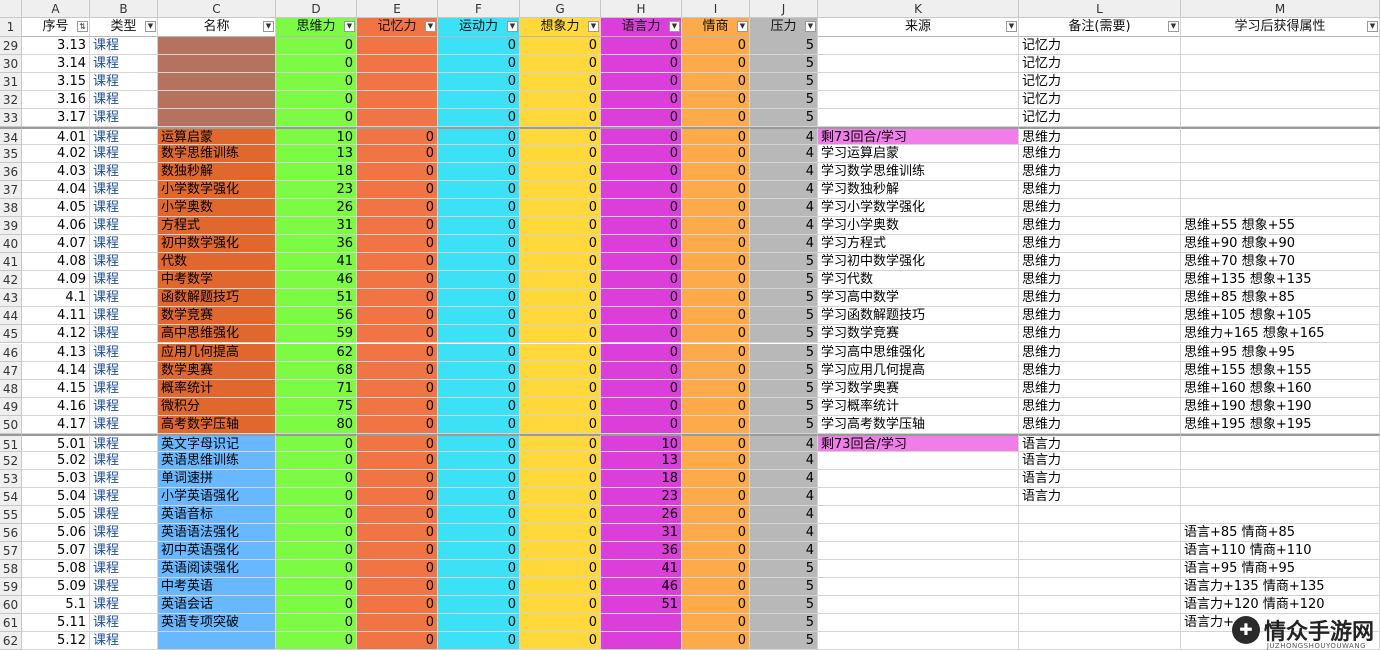  Describe the element at coordinates (56, 496) in the screenshot. I see `cell-a: 5.04` at that location.